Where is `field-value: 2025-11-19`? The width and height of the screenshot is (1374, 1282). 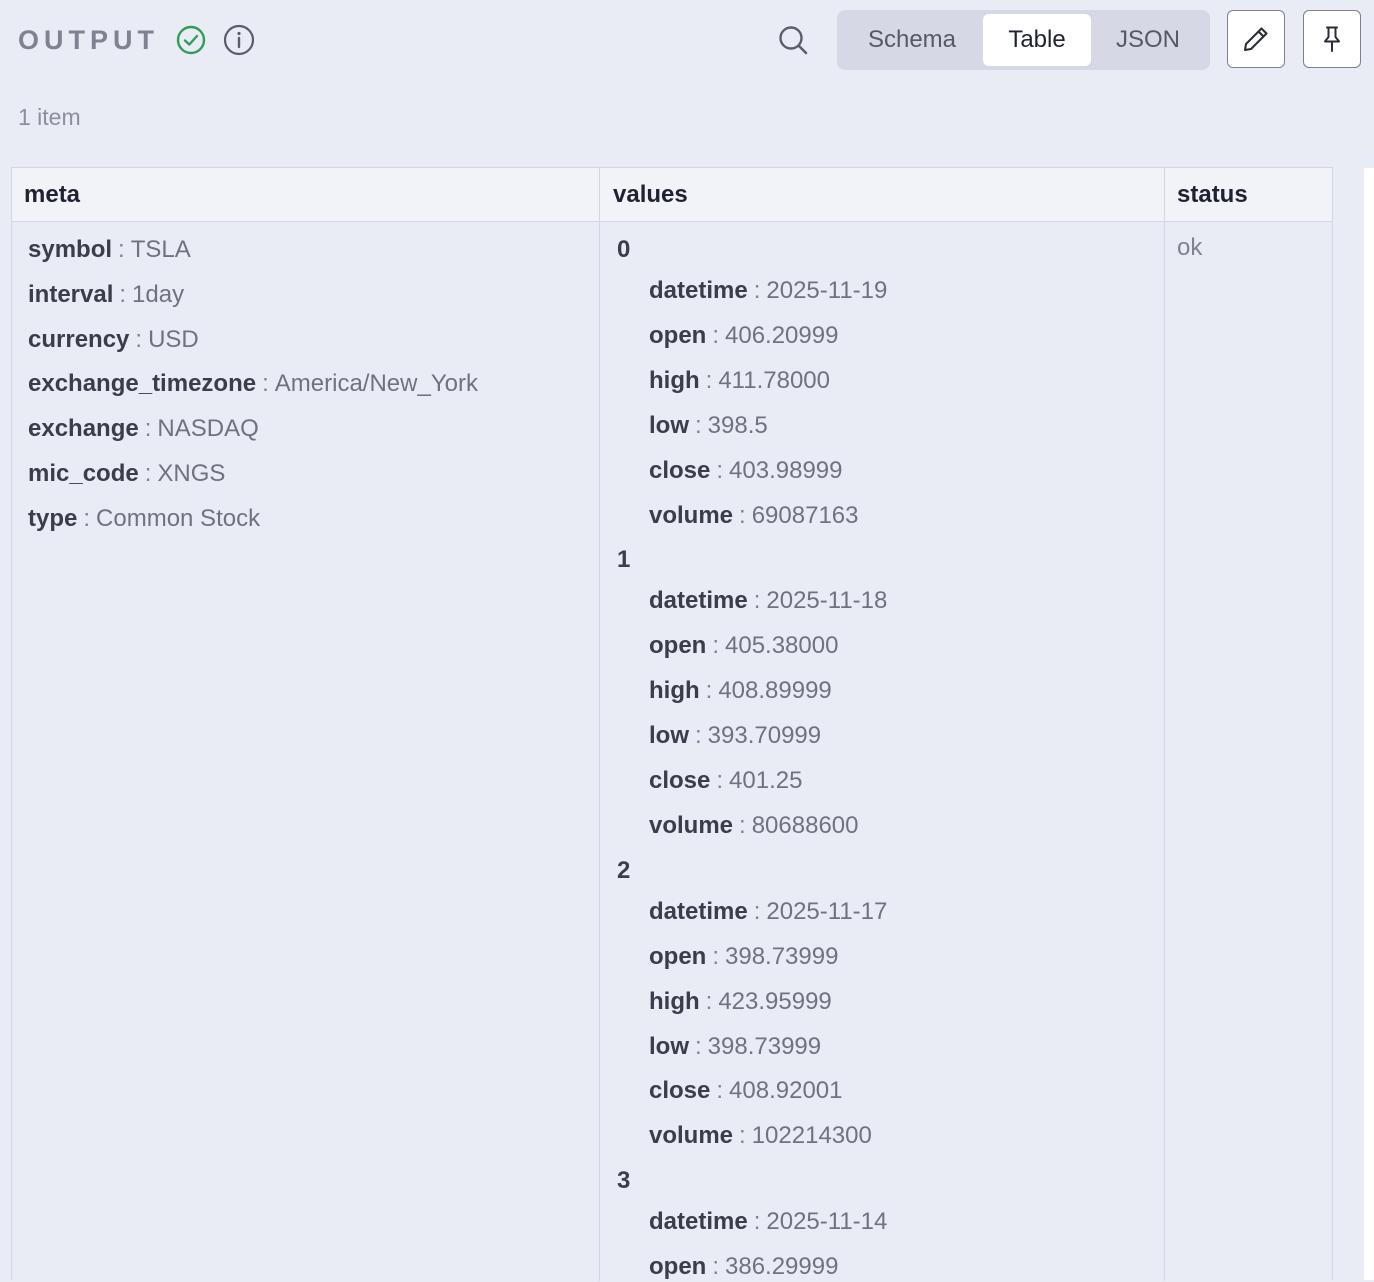 field-value: 2025-11-19 is located at coordinates (827, 290).